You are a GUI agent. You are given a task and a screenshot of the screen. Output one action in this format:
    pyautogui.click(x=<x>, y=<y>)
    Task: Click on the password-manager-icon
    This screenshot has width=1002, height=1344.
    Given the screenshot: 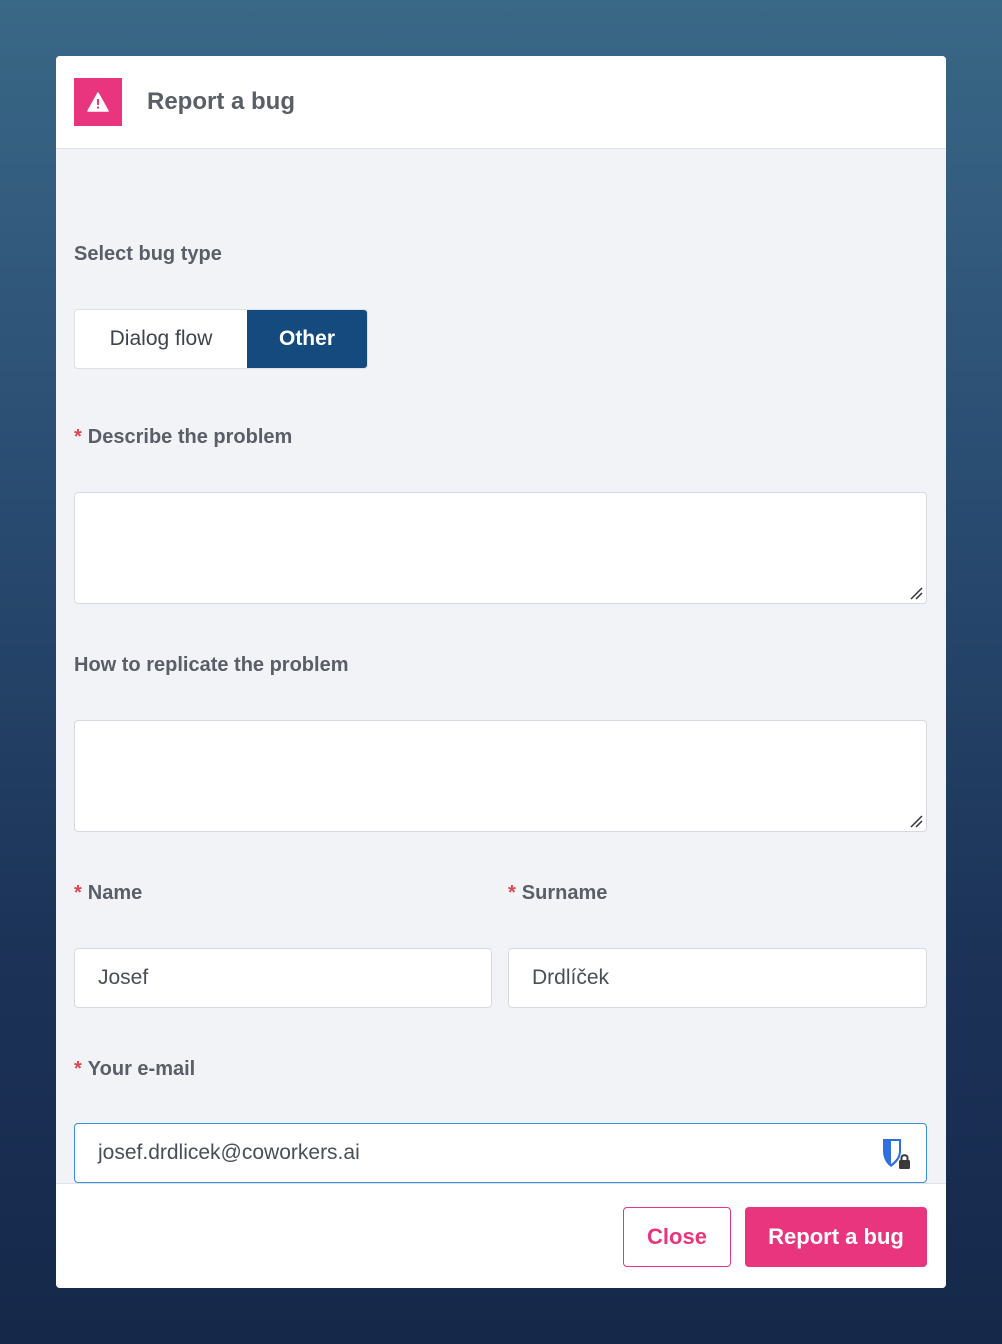 What is the action you would take?
    pyautogui.click(x=897, y=1154)
    